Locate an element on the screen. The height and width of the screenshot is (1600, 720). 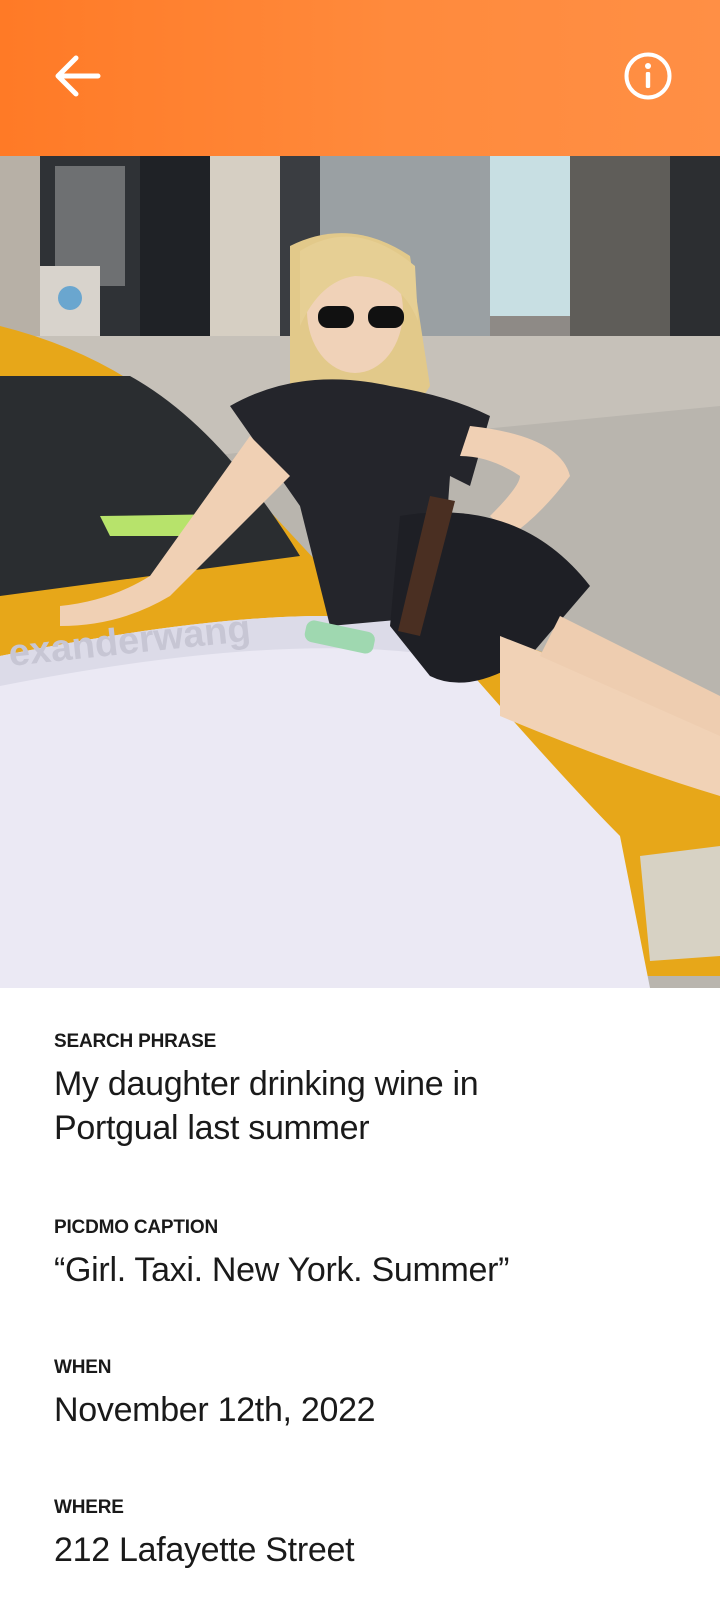
back-button is located at coordinates (78, 78).